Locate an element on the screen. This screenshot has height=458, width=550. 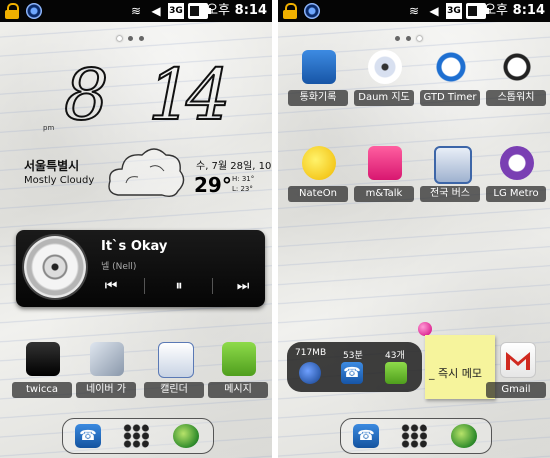
quick-memo-widget: _ 즉시 메모 is located at coordinates (460, 367).